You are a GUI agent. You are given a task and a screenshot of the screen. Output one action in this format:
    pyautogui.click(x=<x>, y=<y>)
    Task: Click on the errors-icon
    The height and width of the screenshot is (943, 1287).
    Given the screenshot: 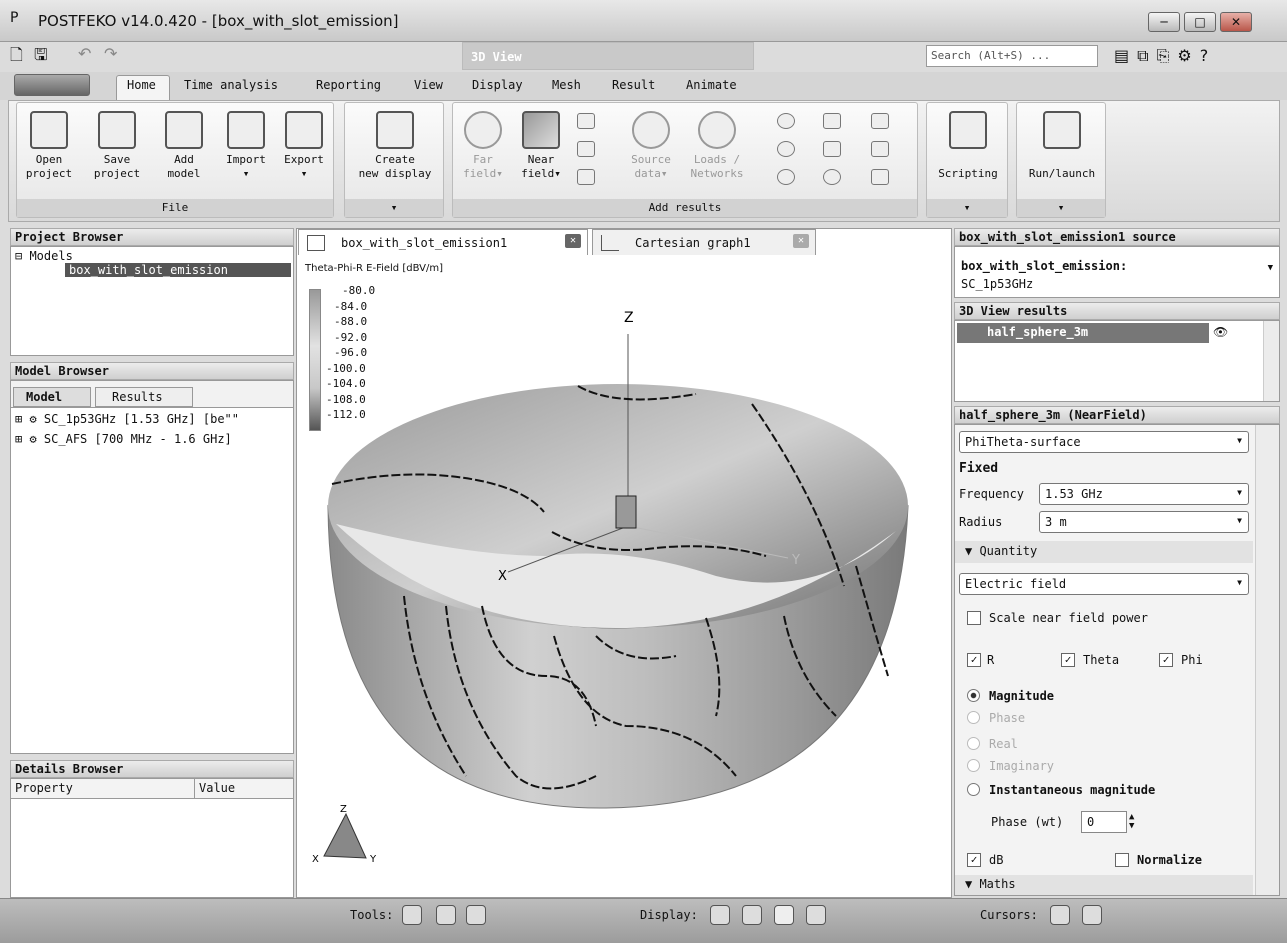 What is the action you would take?
    pyautogui.click(x=586, y=177)
    